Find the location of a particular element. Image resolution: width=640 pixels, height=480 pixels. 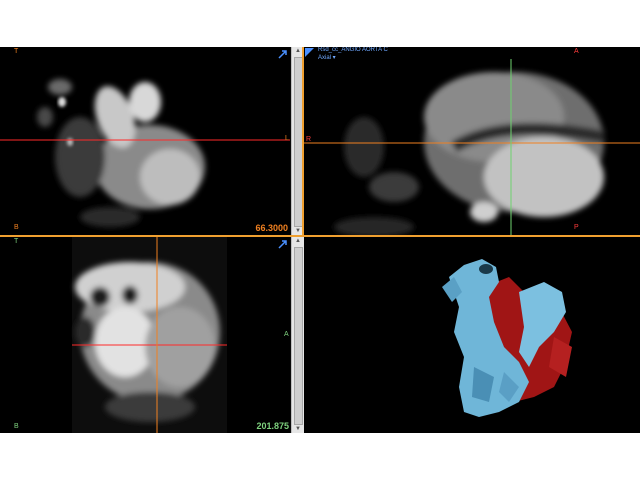

scrollbar-thumb is located at coordinates (298, 336).